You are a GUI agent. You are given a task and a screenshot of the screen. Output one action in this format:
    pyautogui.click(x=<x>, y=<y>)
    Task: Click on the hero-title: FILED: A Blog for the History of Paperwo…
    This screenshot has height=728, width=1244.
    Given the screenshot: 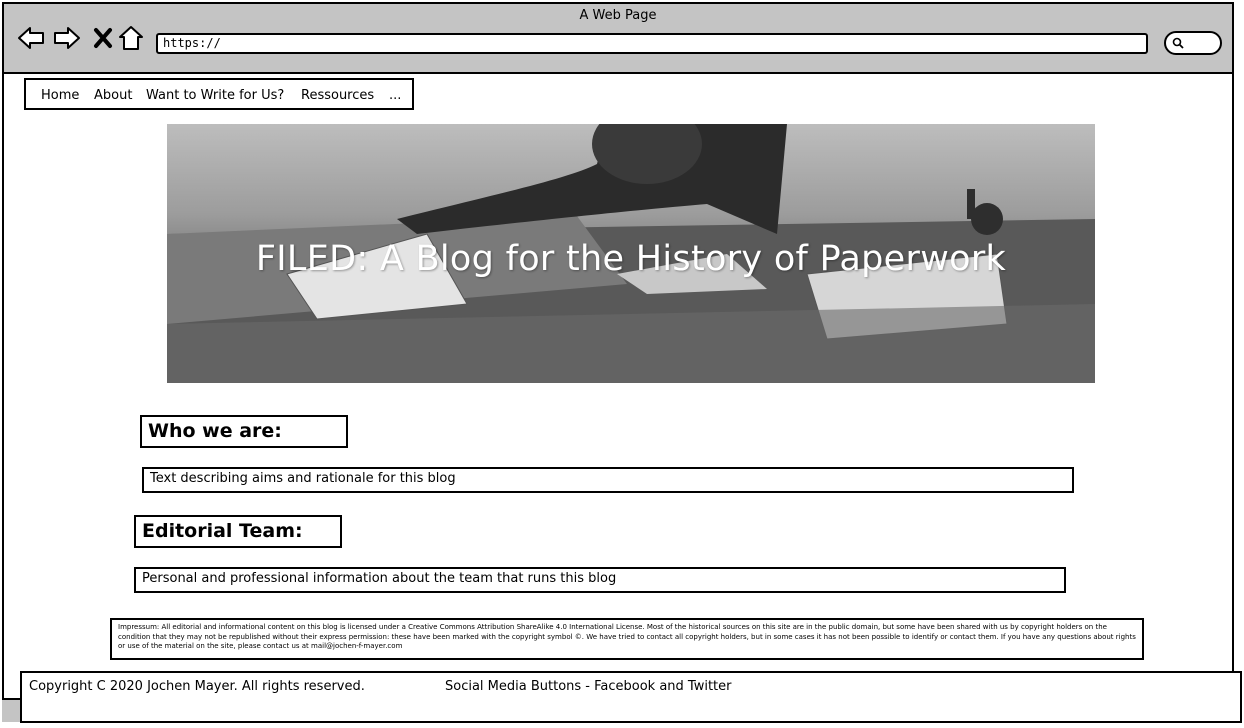 What is the action you would take?
    pyautogui.click(x=631, y=259)
    